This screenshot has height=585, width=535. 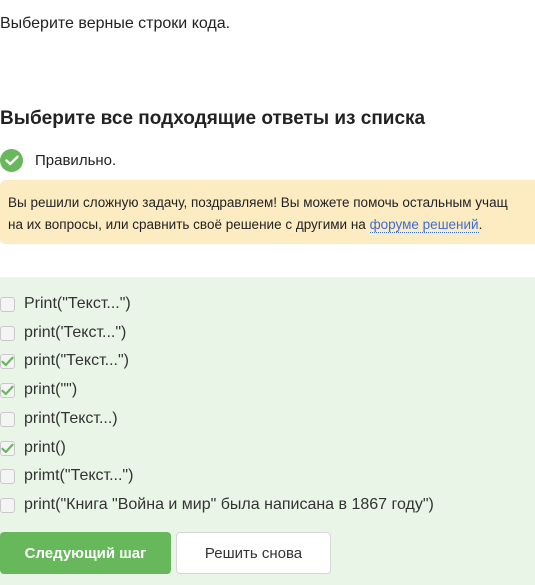 I want to click on answer-option-label: print('Текст..."), so click(x=75, y=332).